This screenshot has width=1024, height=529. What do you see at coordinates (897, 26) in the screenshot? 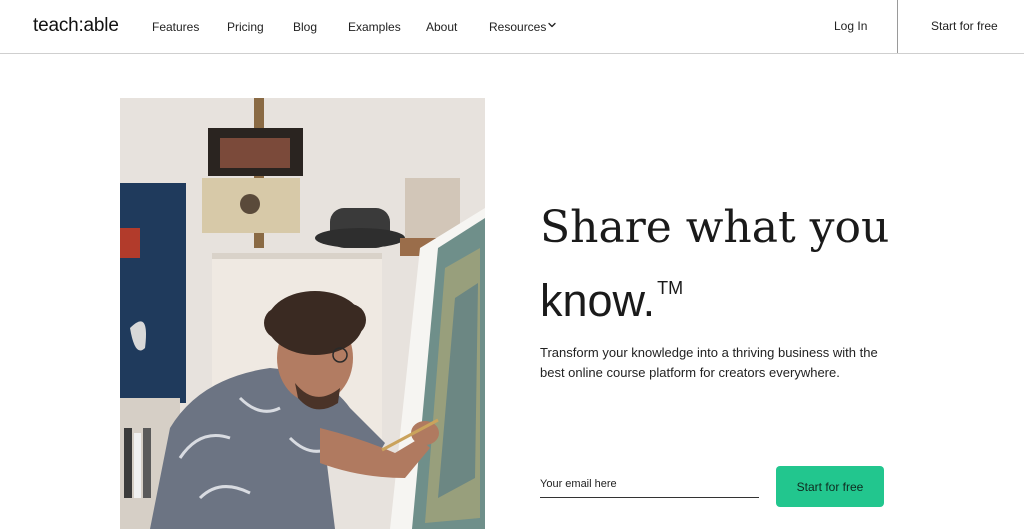
I see `nav-divider` at bounding box center [897, 26].